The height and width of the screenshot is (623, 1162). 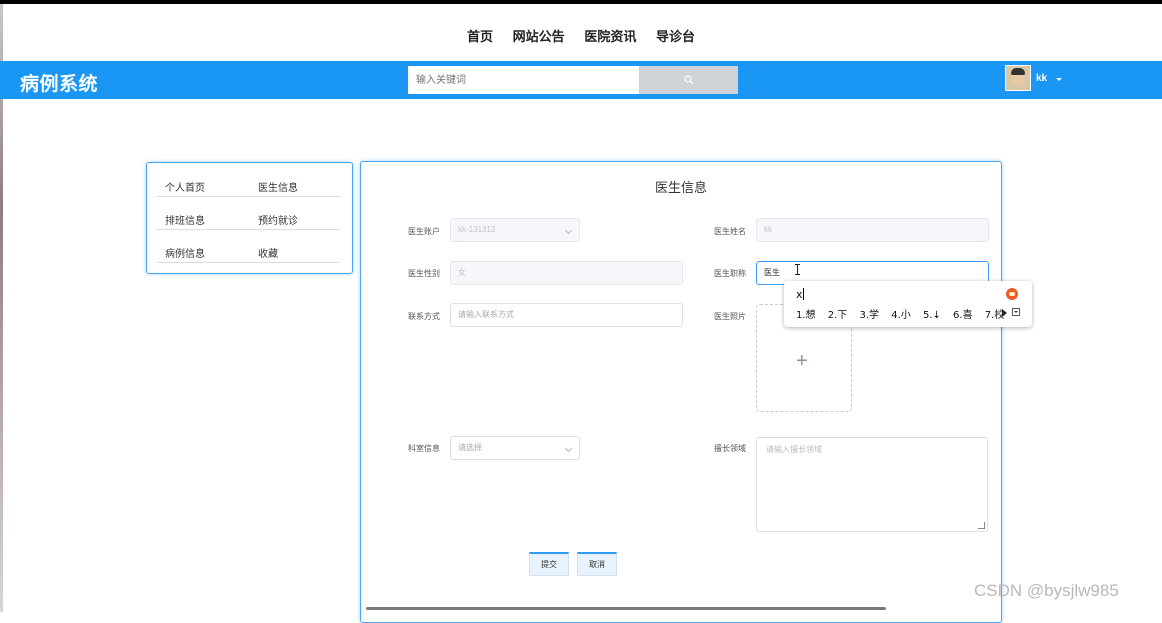 I want to click on gender-value: 女, so click(x=462, y=272).